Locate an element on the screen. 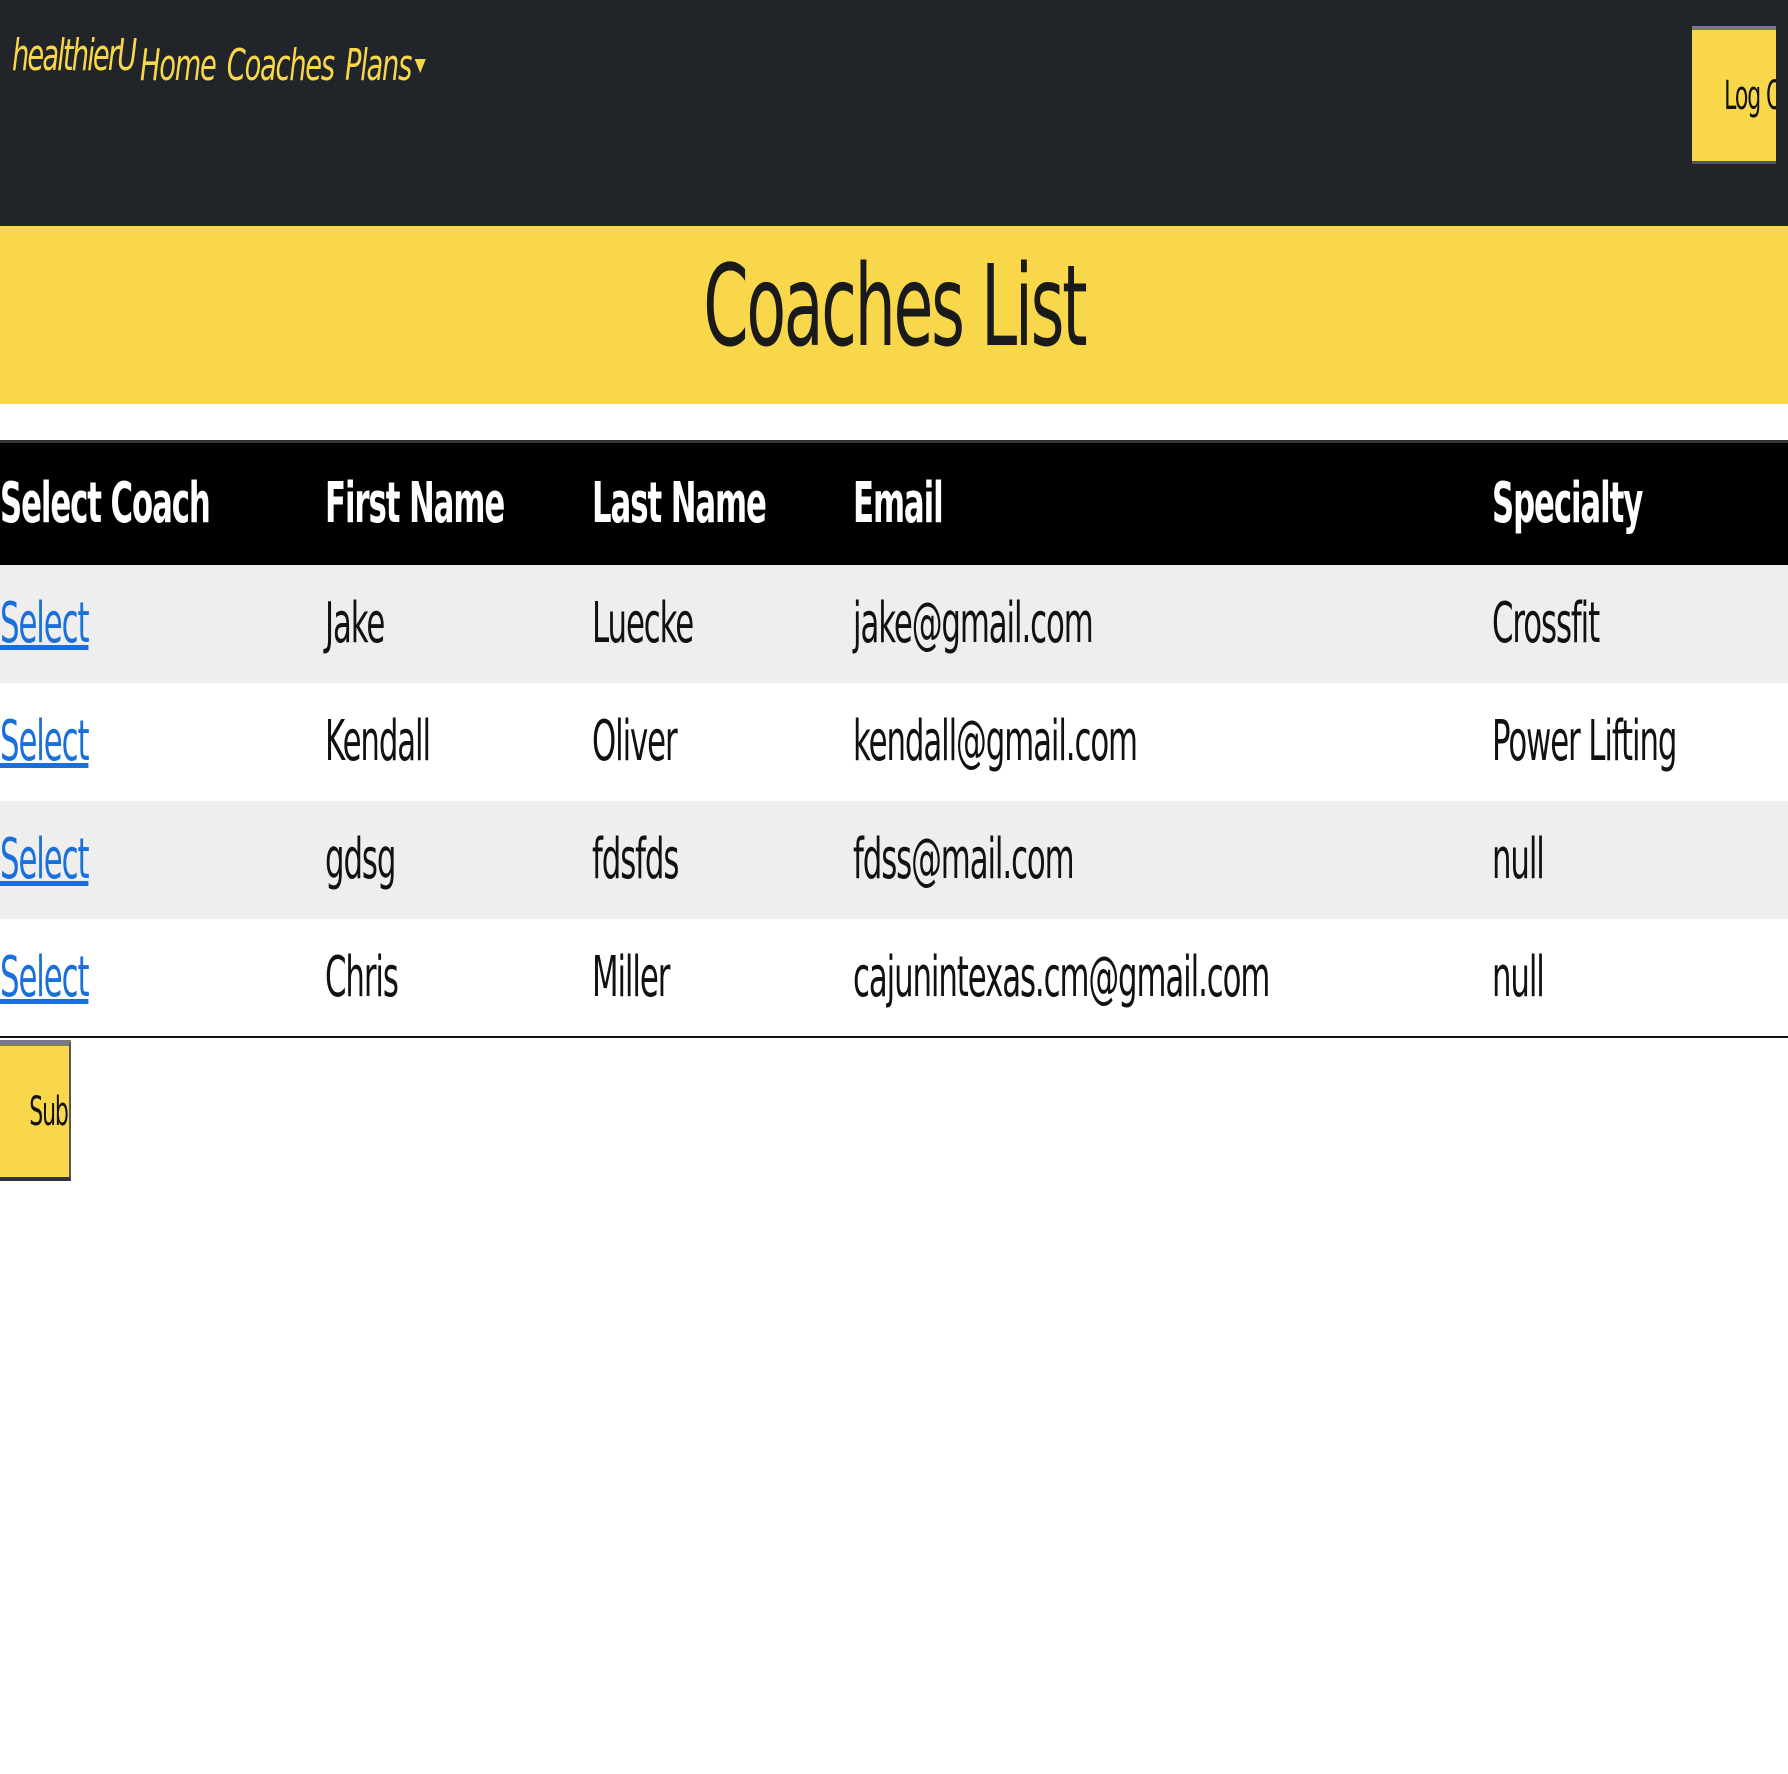 This screenshot has height=1774, width=1788. logout-button: Log Out is located at coordinates (1734, 95).